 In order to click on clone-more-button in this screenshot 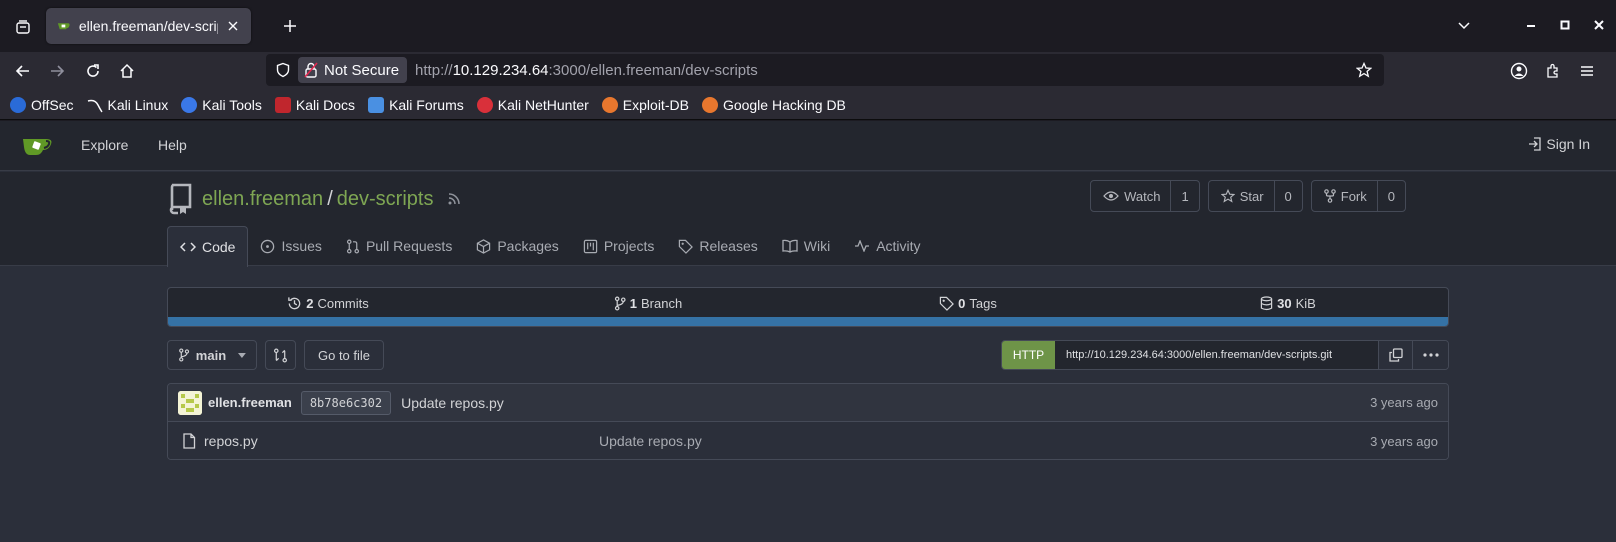, I will do `click(1430, 355)`.